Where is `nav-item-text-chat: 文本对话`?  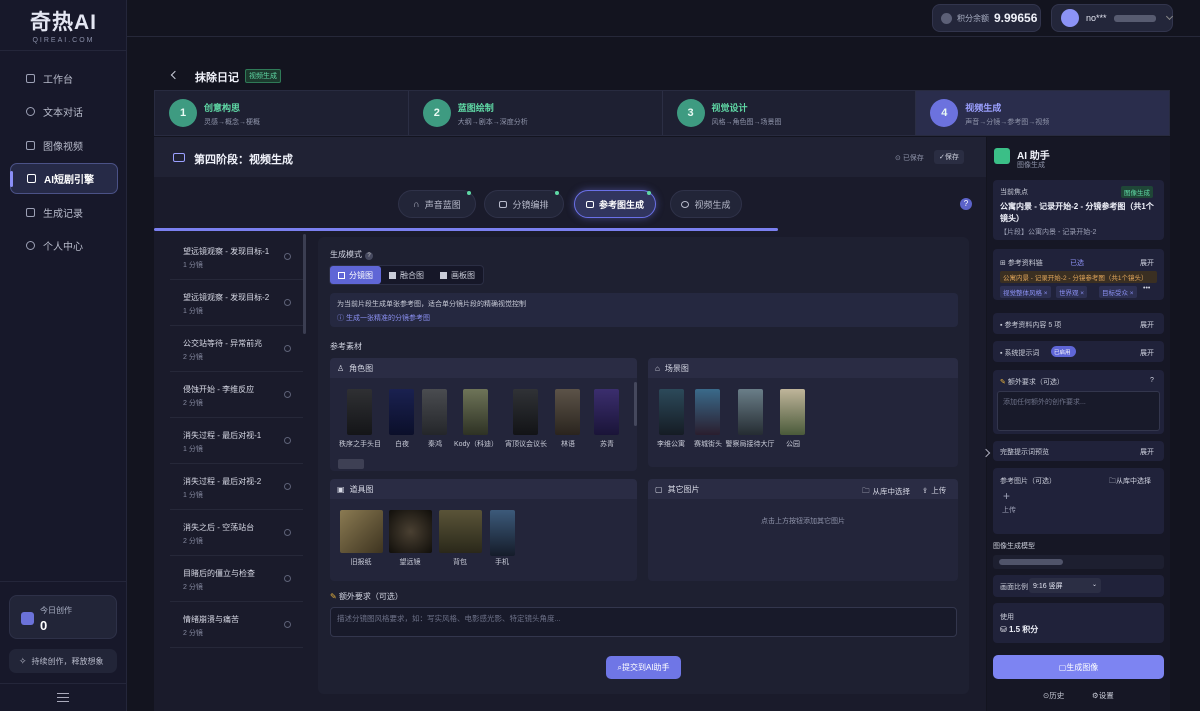 nav-item-text-chat: 文本对话 is located at coordinates (64, 111).